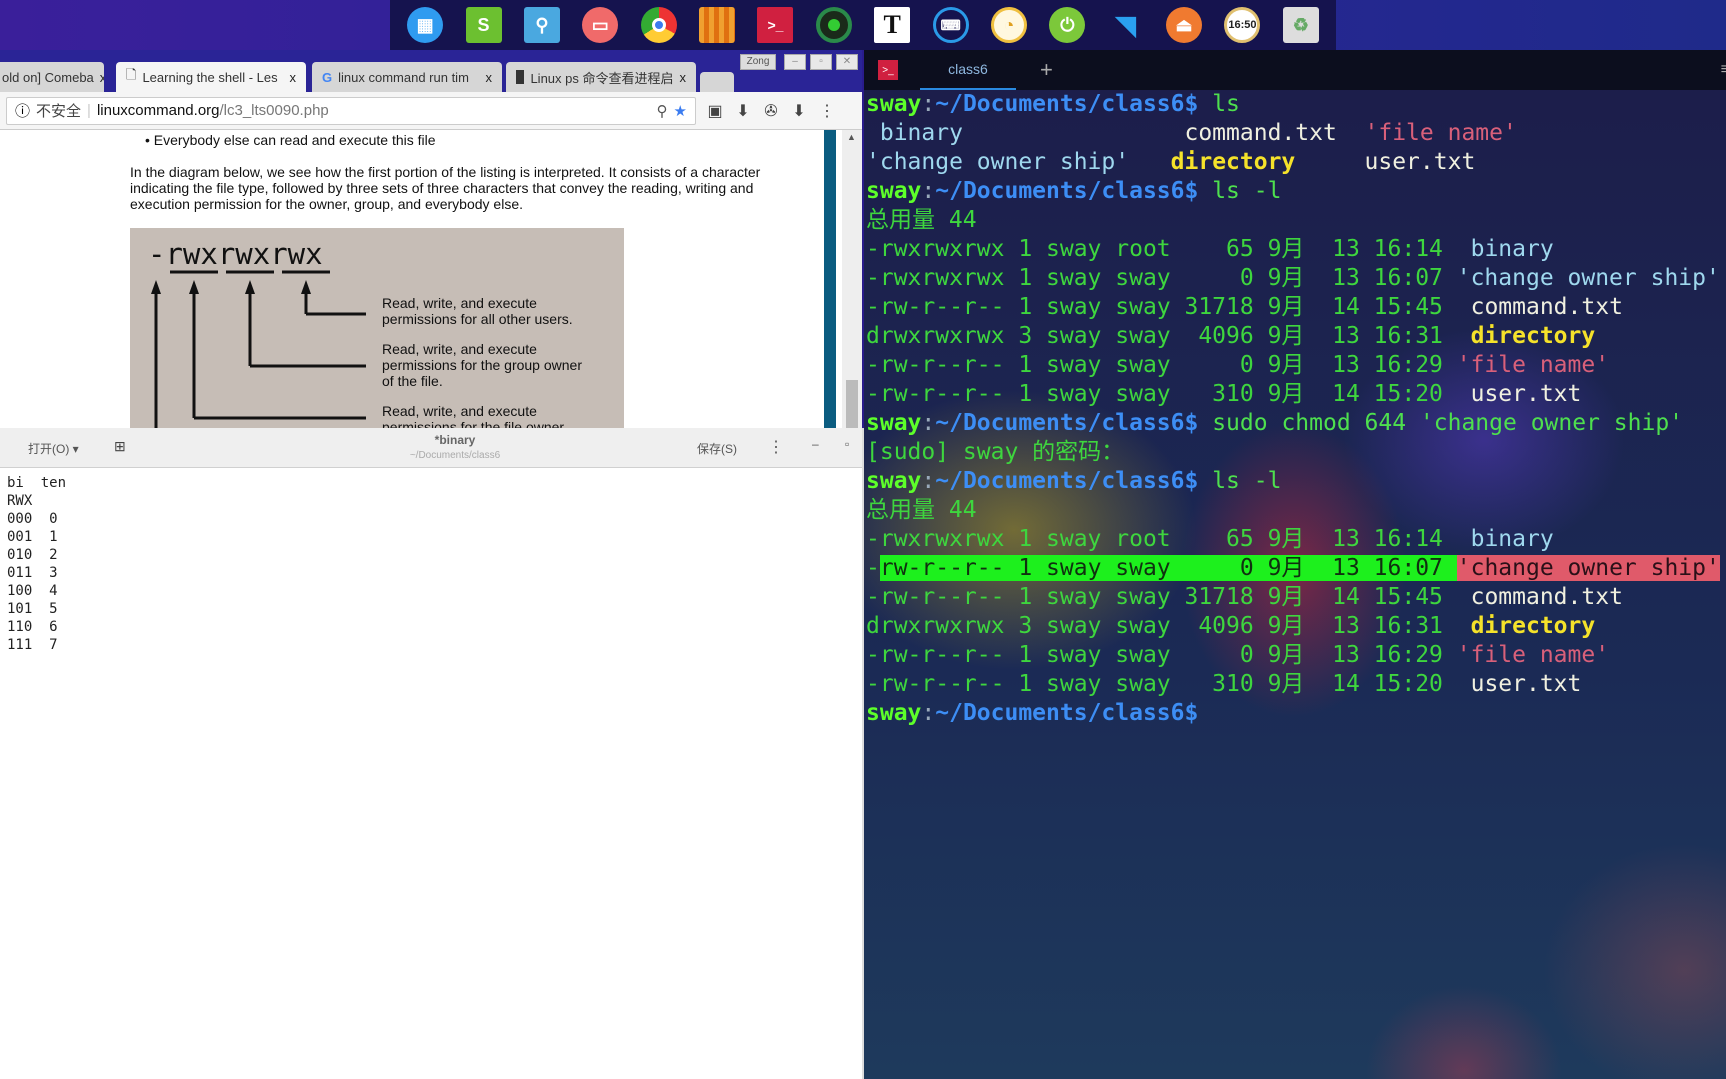 The image size is (1726, 1079). I want to click on page-icon: 🗋, so click(131, 74).